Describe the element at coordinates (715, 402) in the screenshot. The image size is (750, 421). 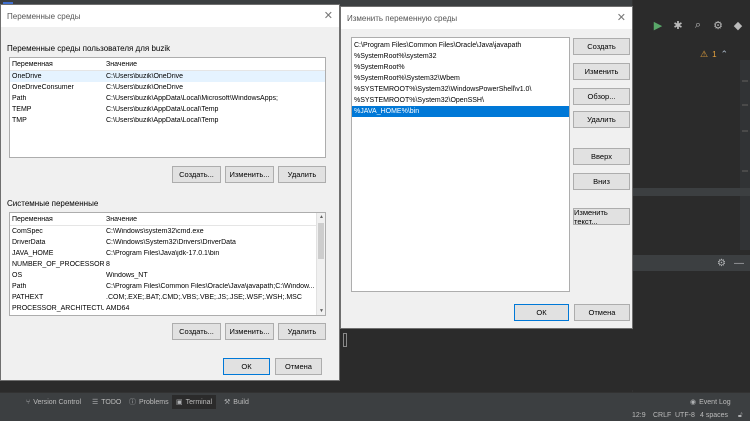
I see `event-log-label: Event Log` at that location.